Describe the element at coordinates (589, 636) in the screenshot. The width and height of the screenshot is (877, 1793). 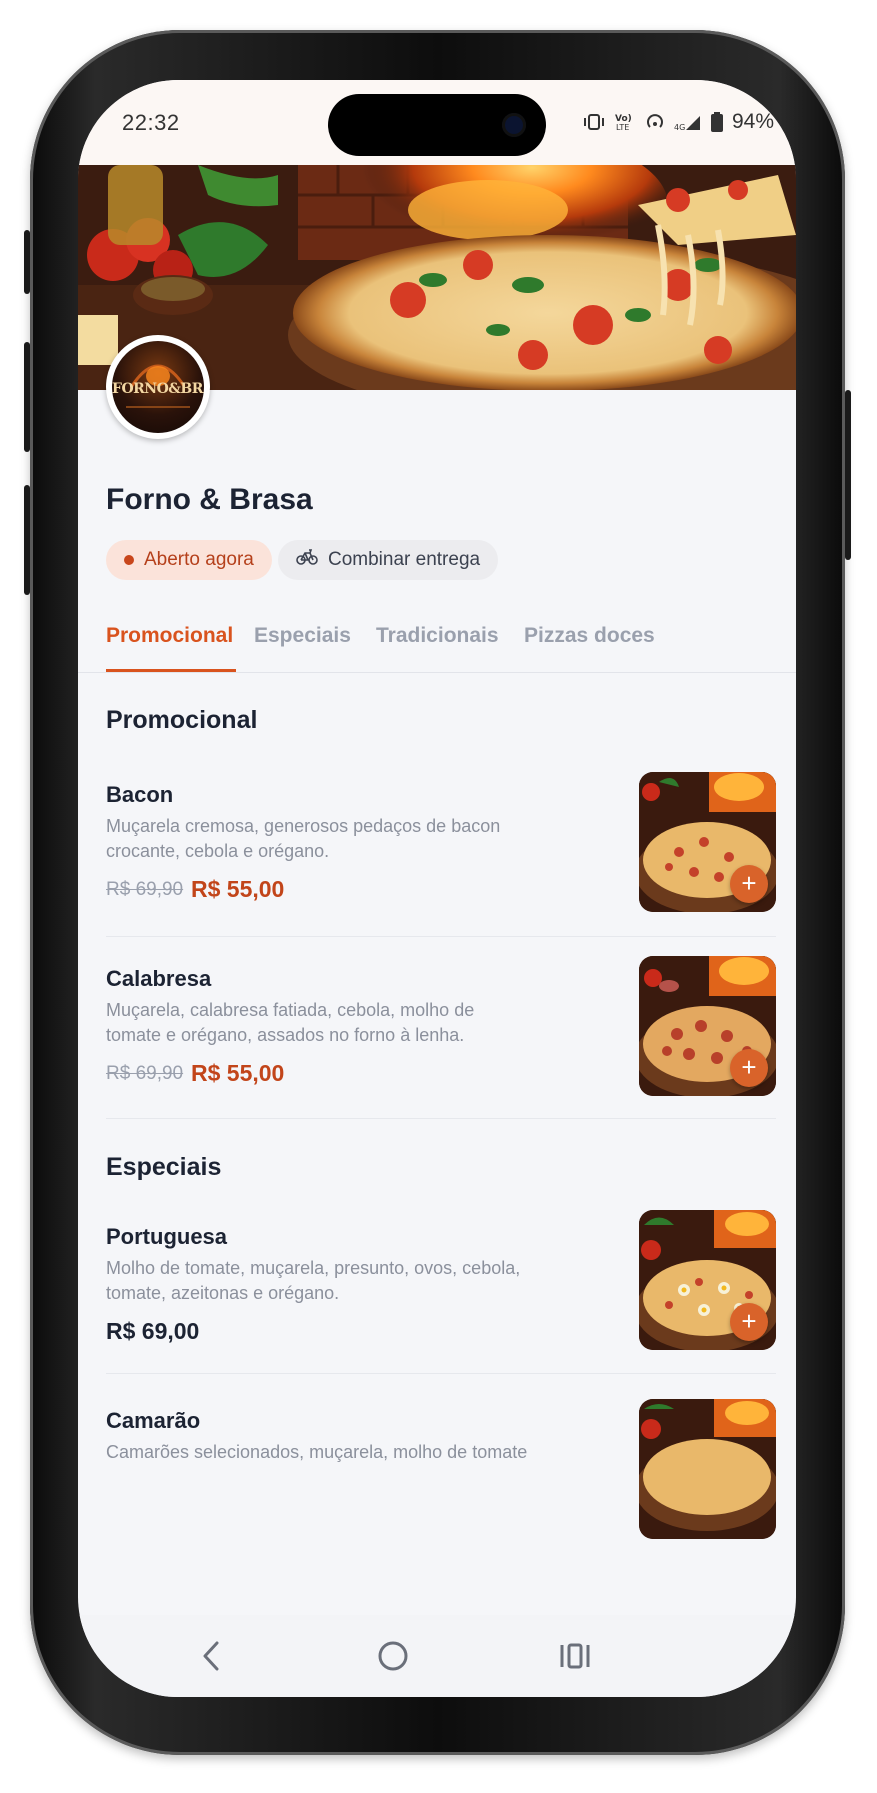
I see `tab-pizzas-doces: Pizzas doces` at that location.